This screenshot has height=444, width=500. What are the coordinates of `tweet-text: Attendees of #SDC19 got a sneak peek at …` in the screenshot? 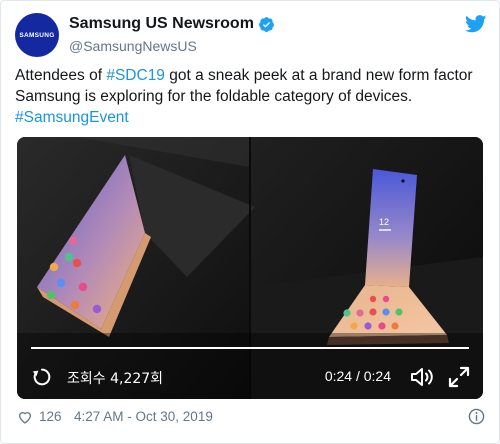 It's located at (255, 96).